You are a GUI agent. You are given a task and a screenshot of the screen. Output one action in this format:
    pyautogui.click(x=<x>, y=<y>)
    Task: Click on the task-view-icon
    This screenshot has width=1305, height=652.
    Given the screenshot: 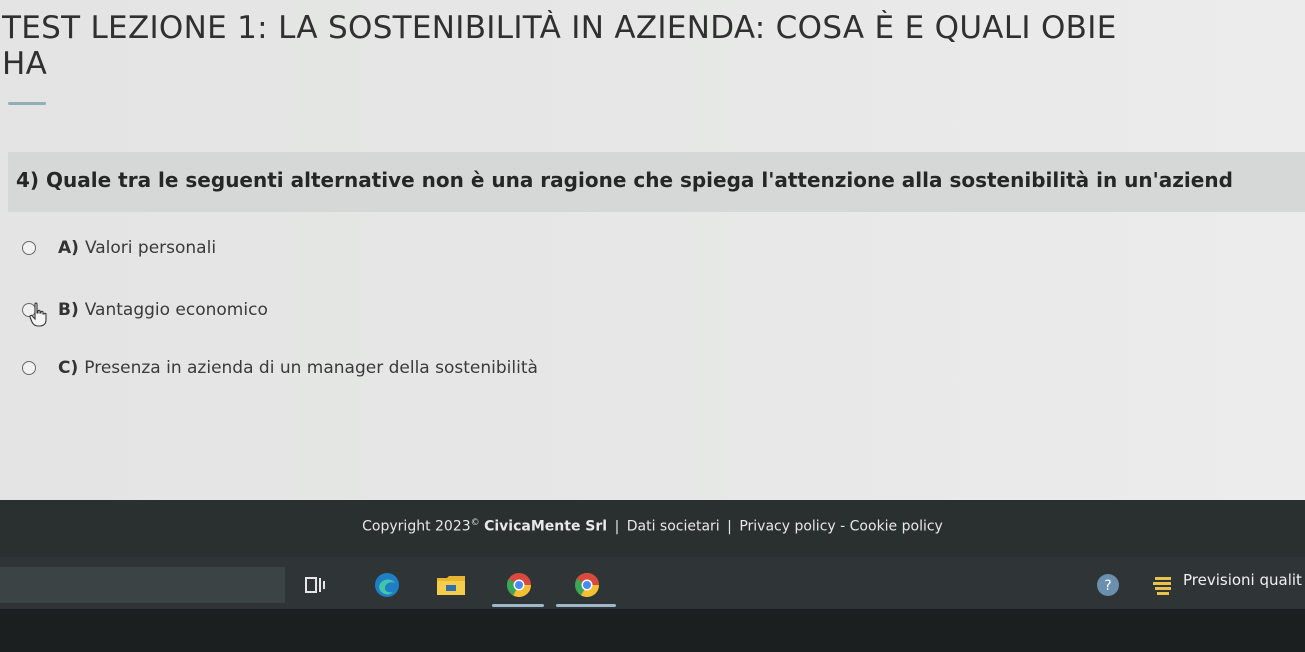 What is the action you would take?
    pyautogui.click(x=315, y=585)
    